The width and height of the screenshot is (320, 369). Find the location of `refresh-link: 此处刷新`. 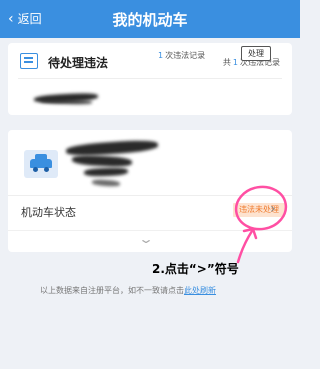

refresh-link: 此处刷新 is located at coordinates (200, 290).